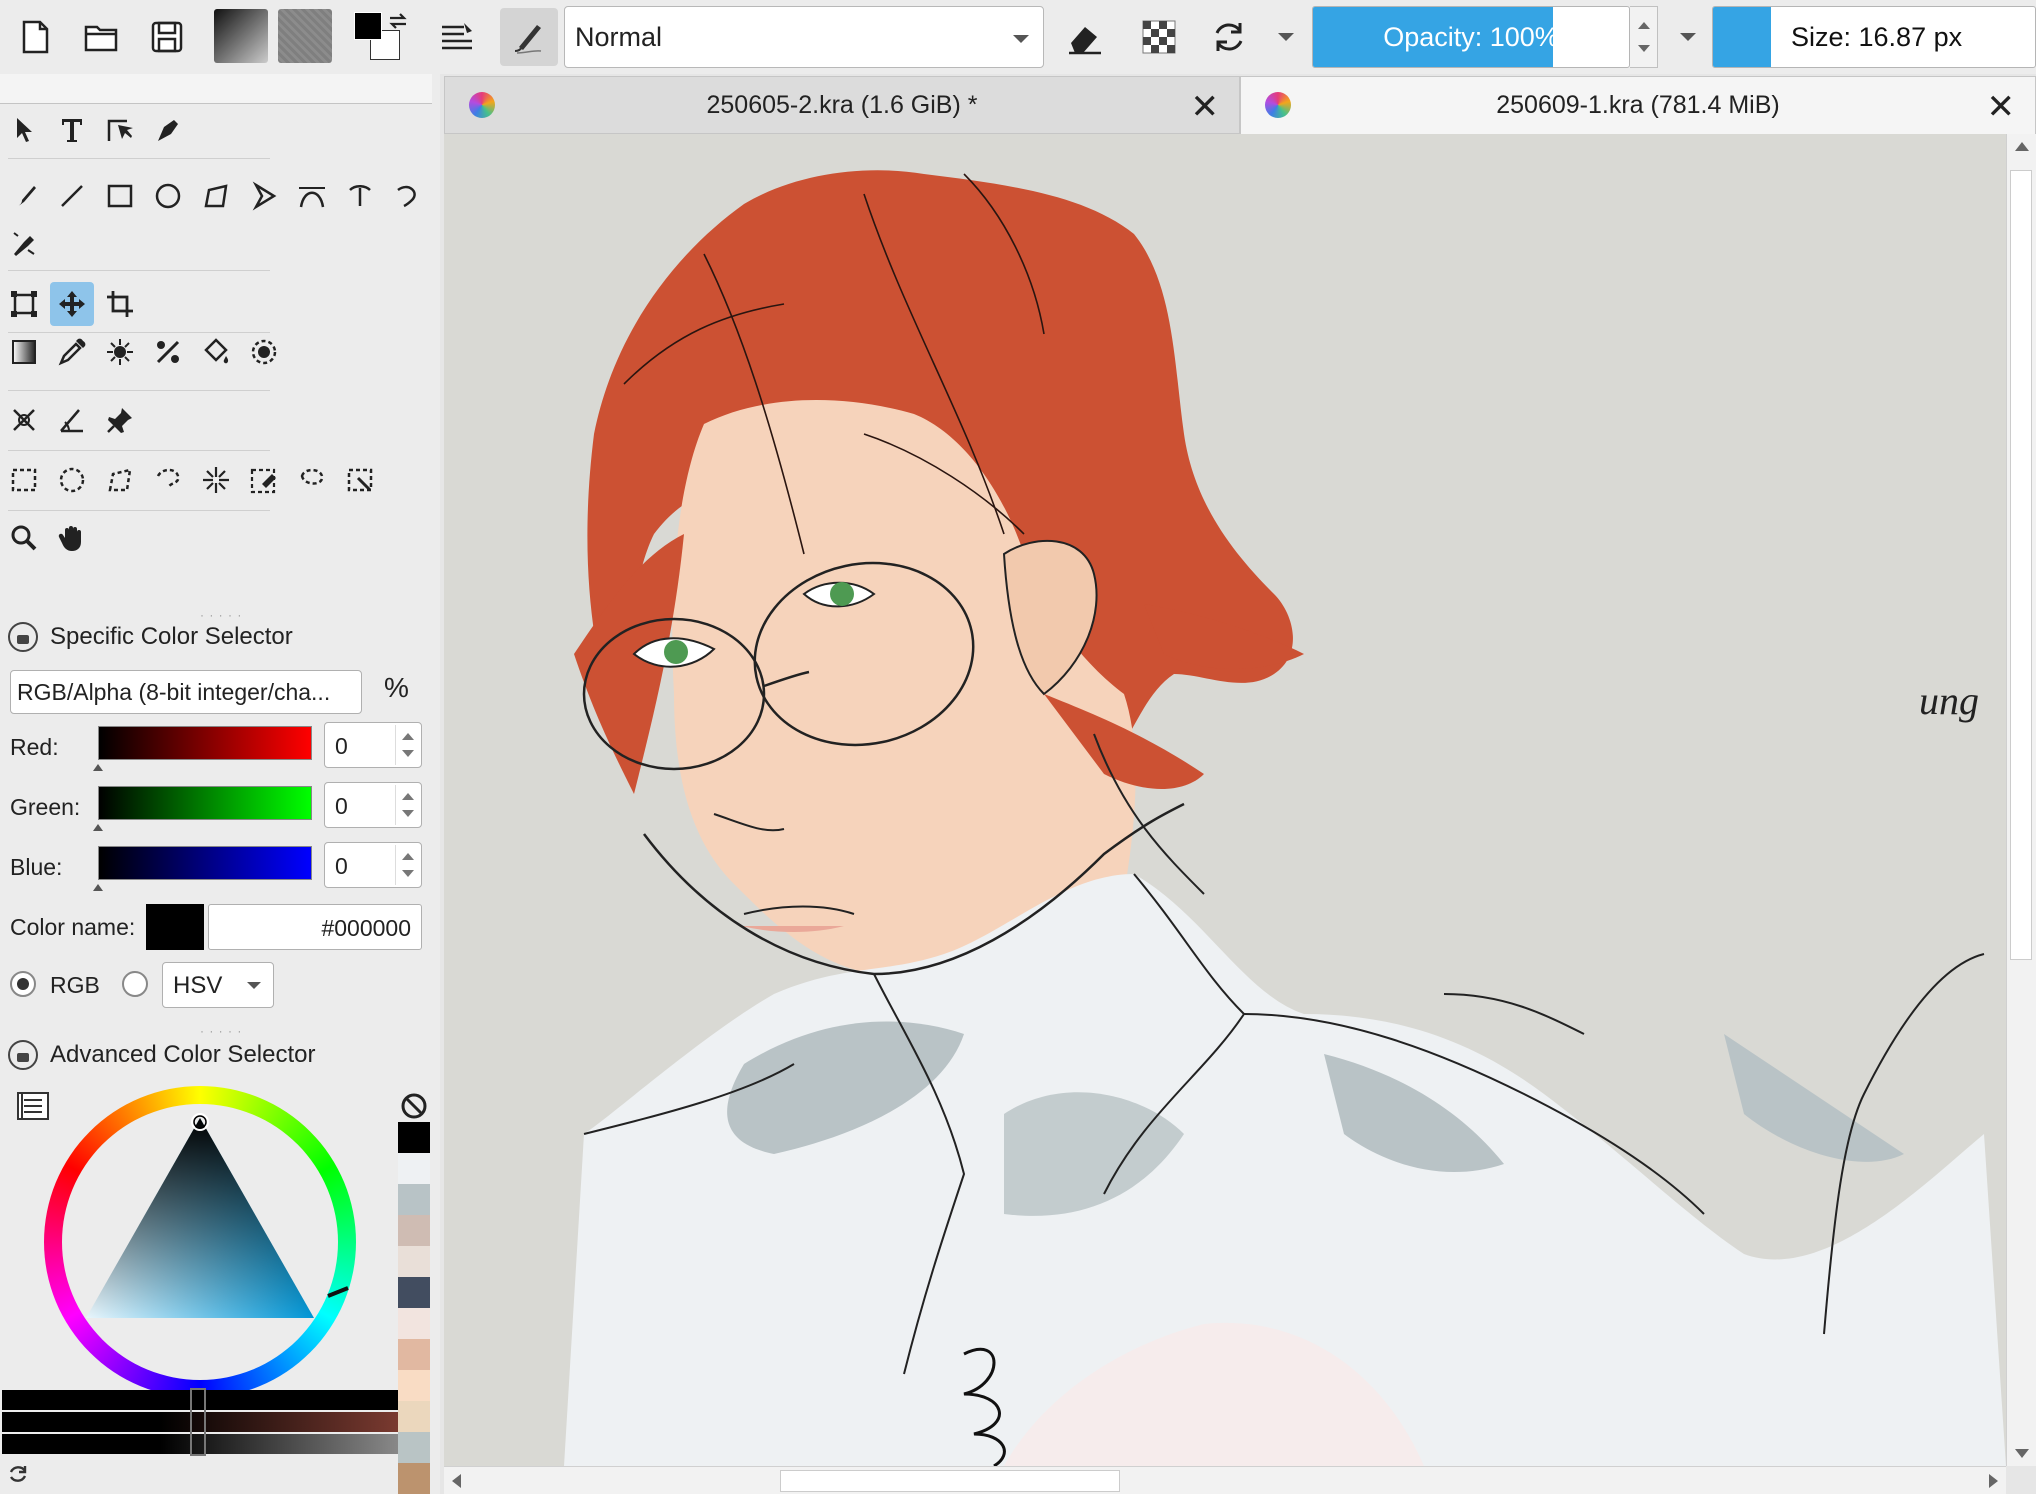  What do you see at coordinates (2022, 146) in the screenshot?
I see `scroll-up-icon` at bounding box center [2022, 146].